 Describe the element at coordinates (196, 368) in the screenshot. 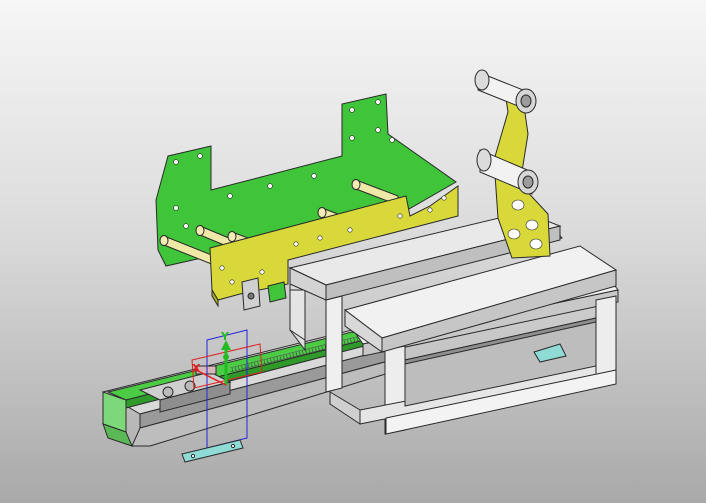

I see `x-axis-label: X` at that location.